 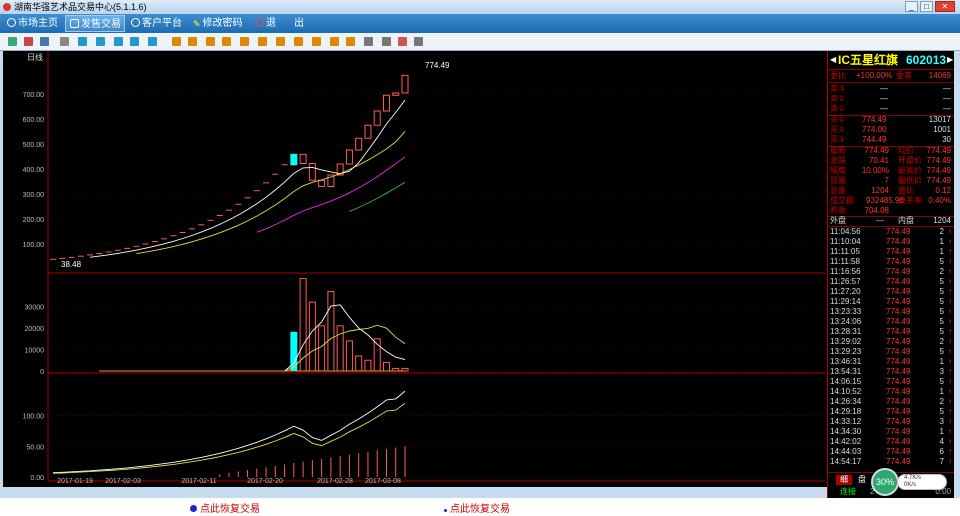 What do you see at coordinates (135, 22) in the screenshot?
I see `globe-icon` at bounding box center [135, 22].